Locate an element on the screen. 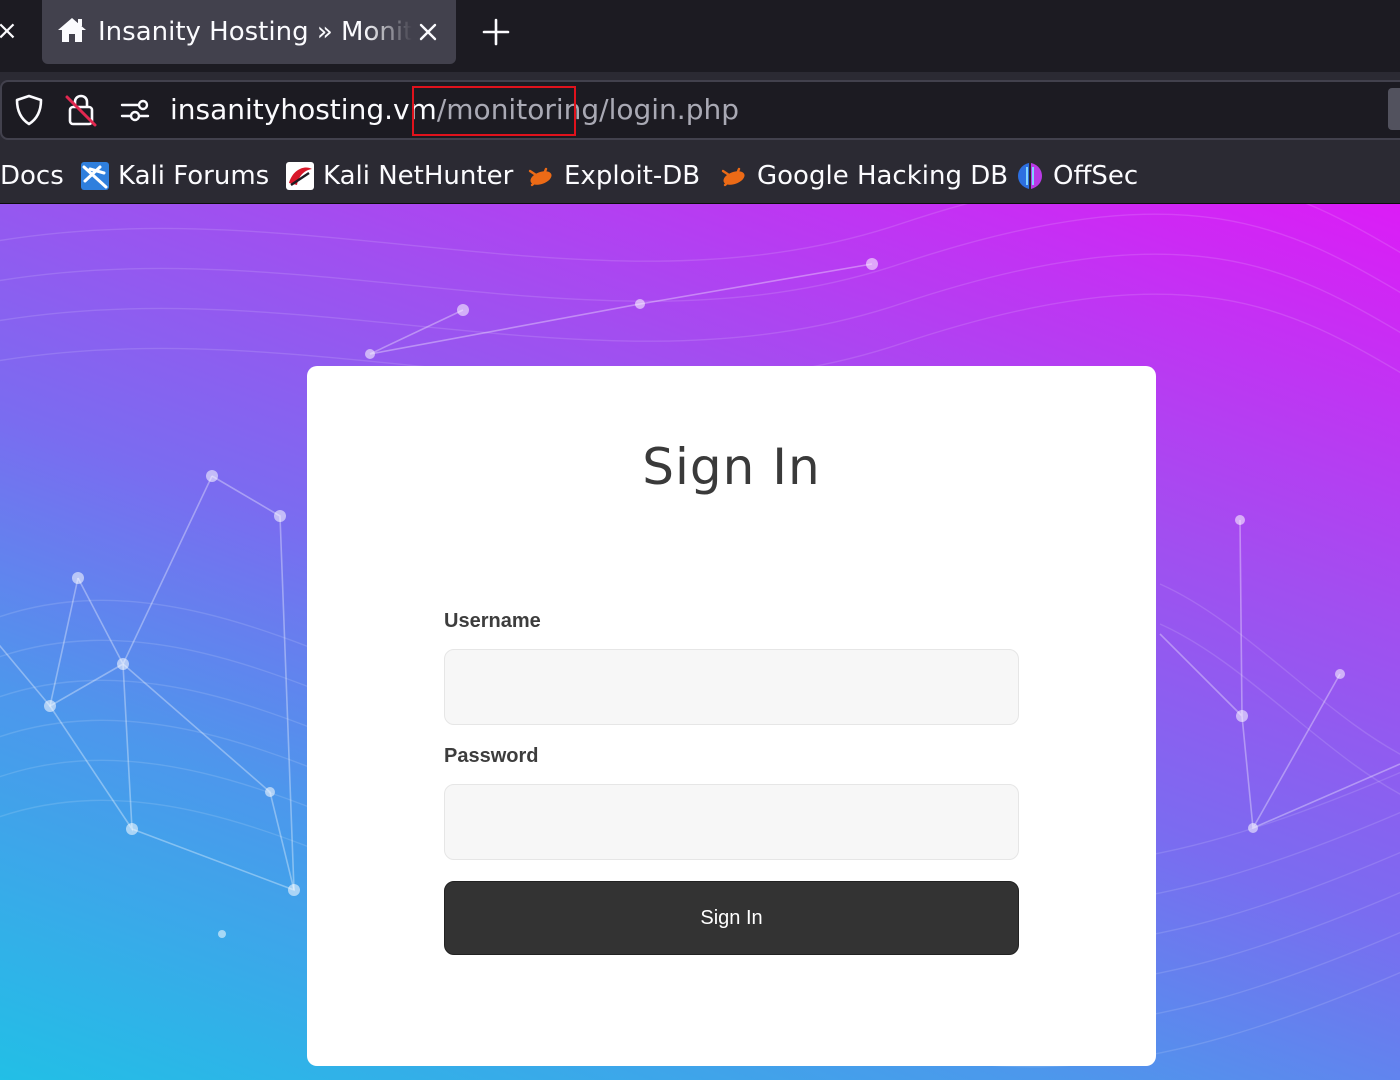 The width and height of the screenshot is (1400, 1080). previous-tab-close-icon: × is located at coordinates (9, 31).